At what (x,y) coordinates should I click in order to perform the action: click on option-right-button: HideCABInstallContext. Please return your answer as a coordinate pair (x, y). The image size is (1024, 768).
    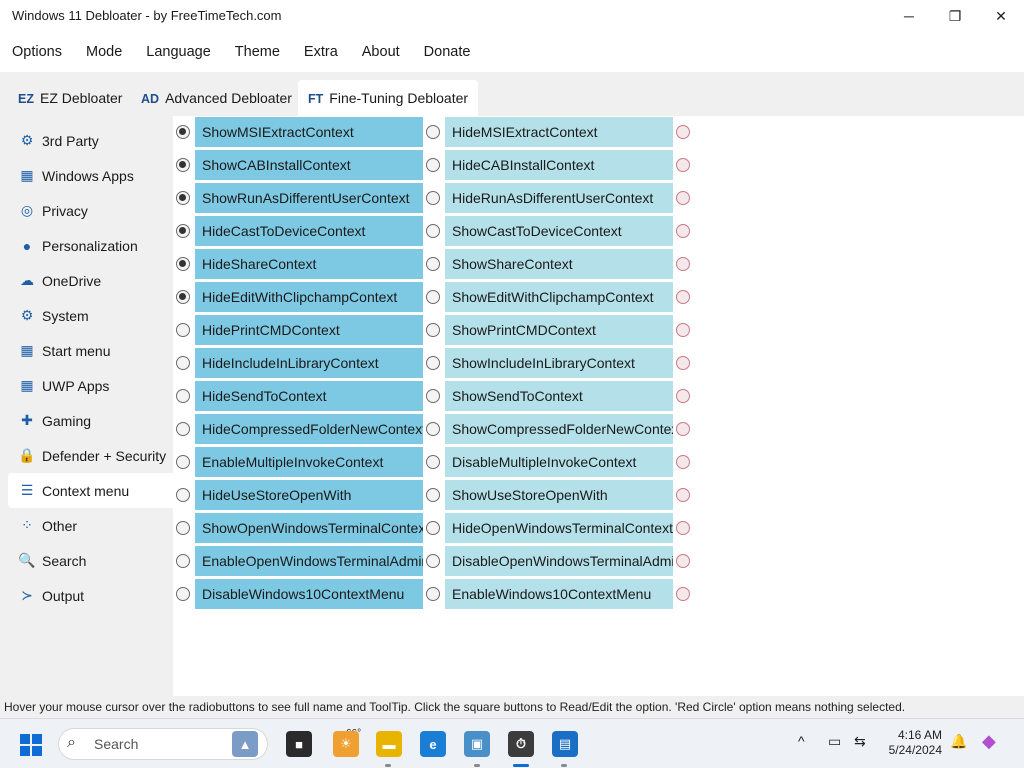
    Looking at the image, I should click on (559, 165).